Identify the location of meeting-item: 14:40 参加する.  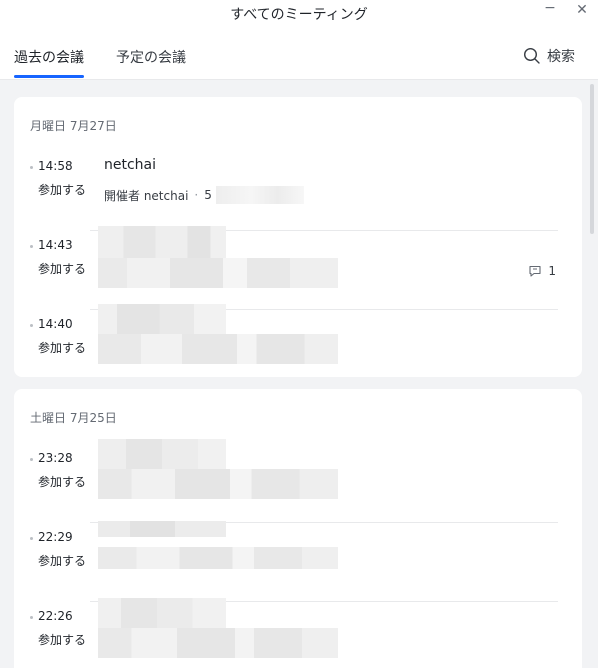
(298, 346).